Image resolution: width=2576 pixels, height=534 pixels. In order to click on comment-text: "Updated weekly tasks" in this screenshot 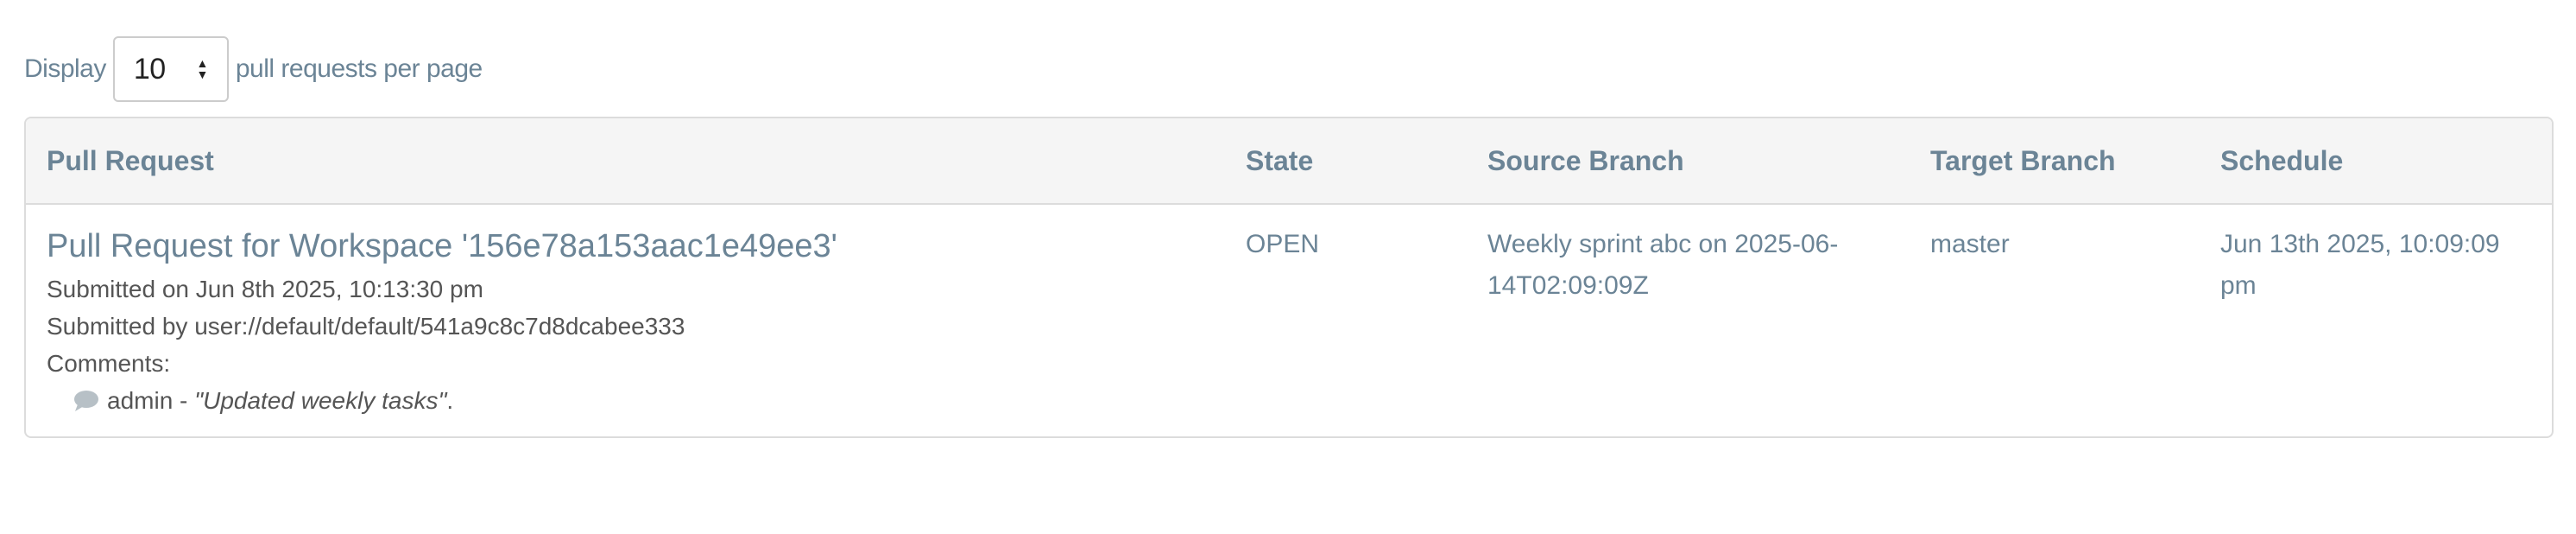, I will do `click(320, 400)`.